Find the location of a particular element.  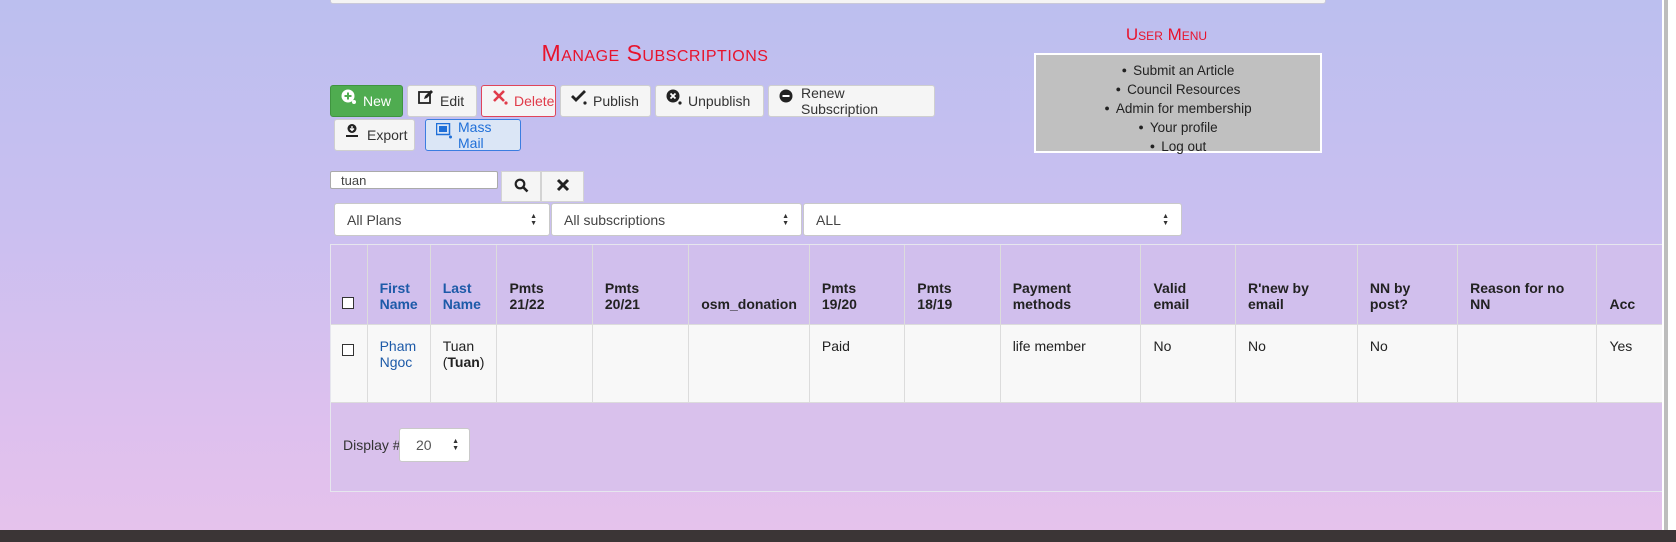

close-circle-icon is located at coordinates (674, 97).